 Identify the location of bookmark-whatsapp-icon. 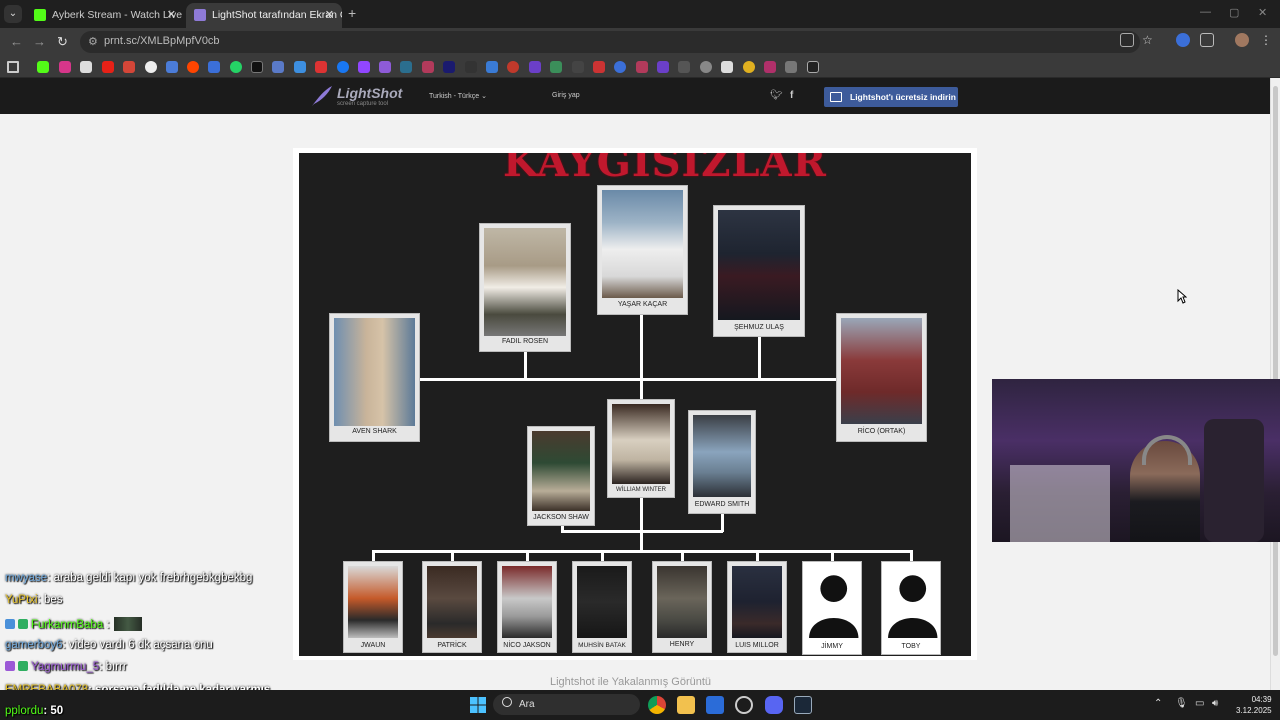
(236, 67).